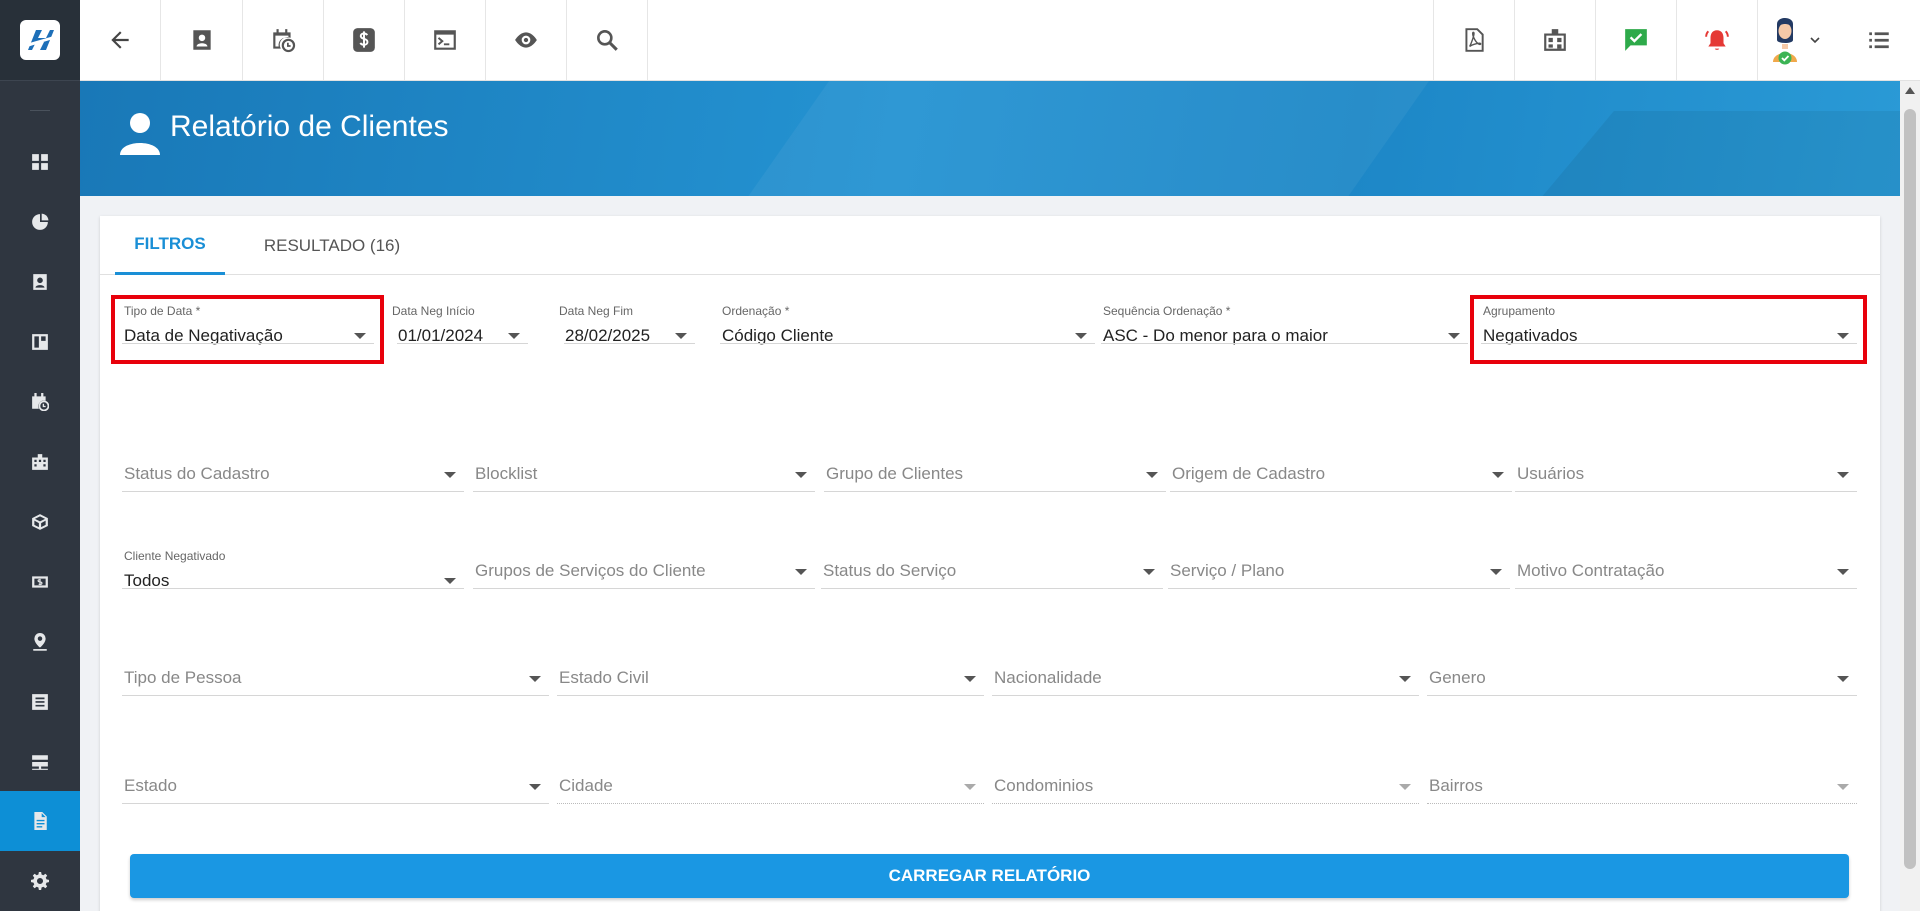  What do you see at coordinates (1457, 677) in the screenshot?
I see `genero-placeholder: Genero` at bounding box center [1457, 677].